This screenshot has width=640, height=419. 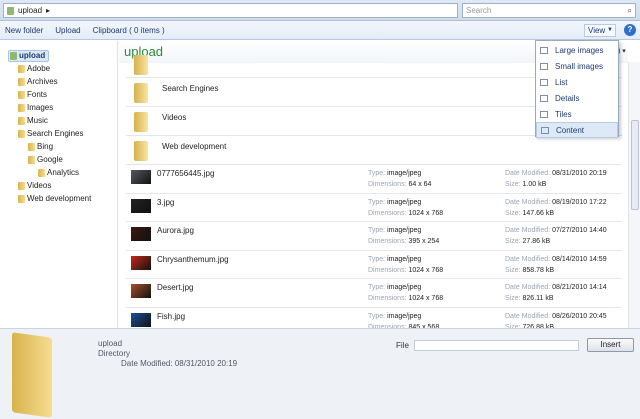 I want to click on menu-label: Small images, so click(x=579, y=66).